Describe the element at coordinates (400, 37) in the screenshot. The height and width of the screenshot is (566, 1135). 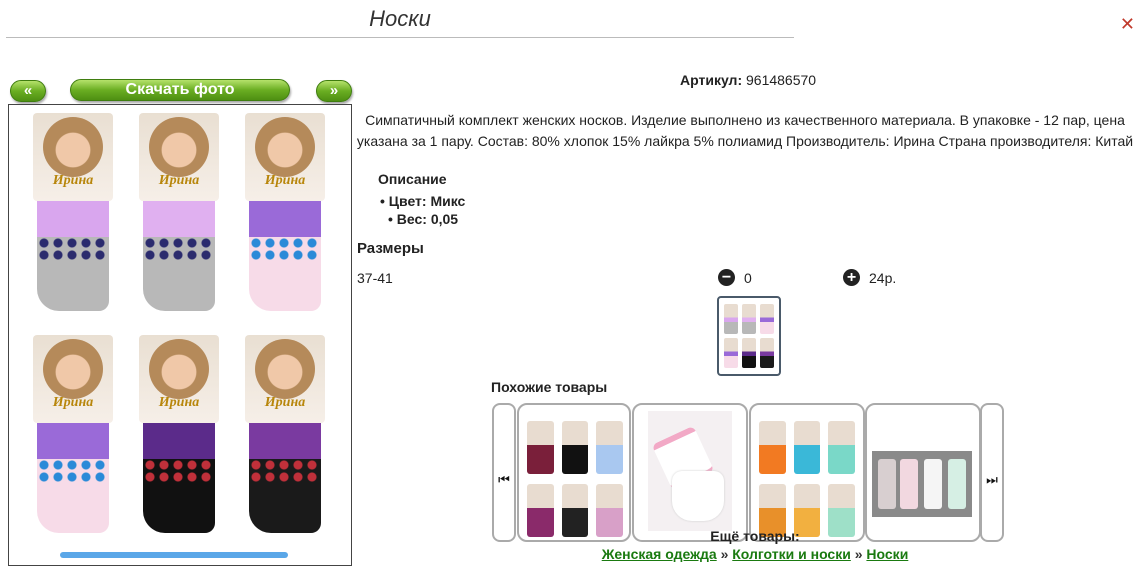
I see `title-divider` at that location.